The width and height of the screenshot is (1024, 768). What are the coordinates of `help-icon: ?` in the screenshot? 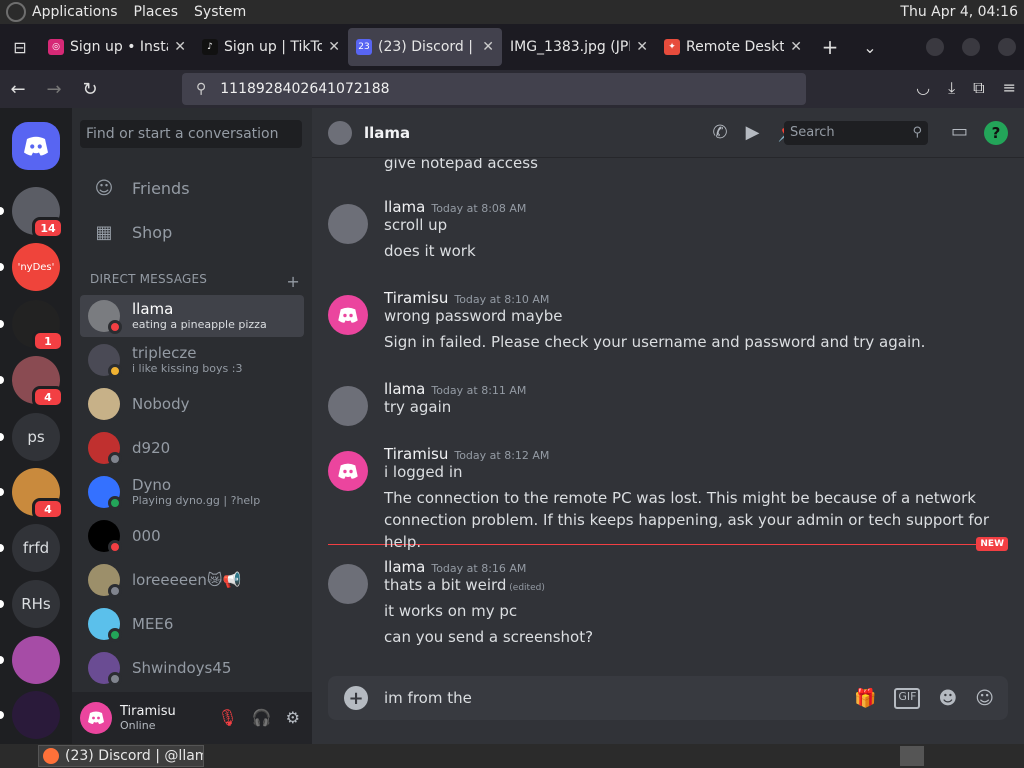 It's located at (996, 133).